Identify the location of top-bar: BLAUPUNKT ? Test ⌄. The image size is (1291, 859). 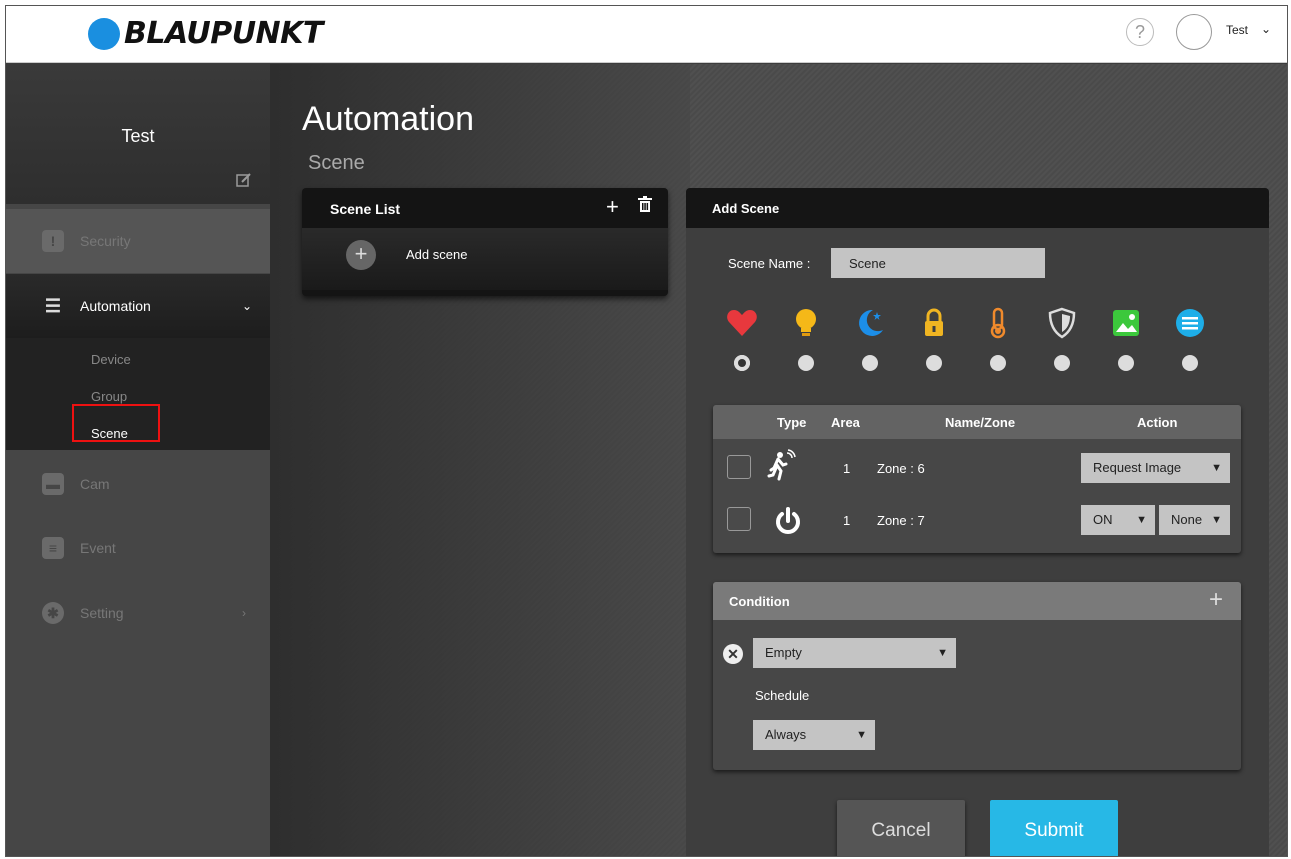
(646, 34).